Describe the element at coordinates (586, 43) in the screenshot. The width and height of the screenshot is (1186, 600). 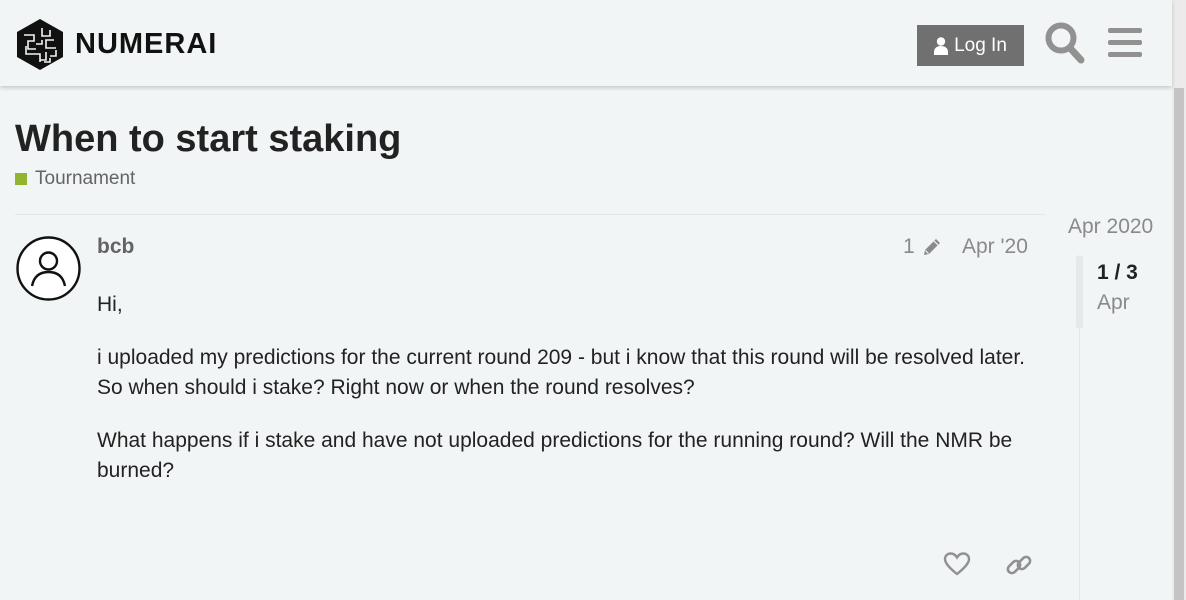
I see `site-header: NUMERAI Log In` at that location.